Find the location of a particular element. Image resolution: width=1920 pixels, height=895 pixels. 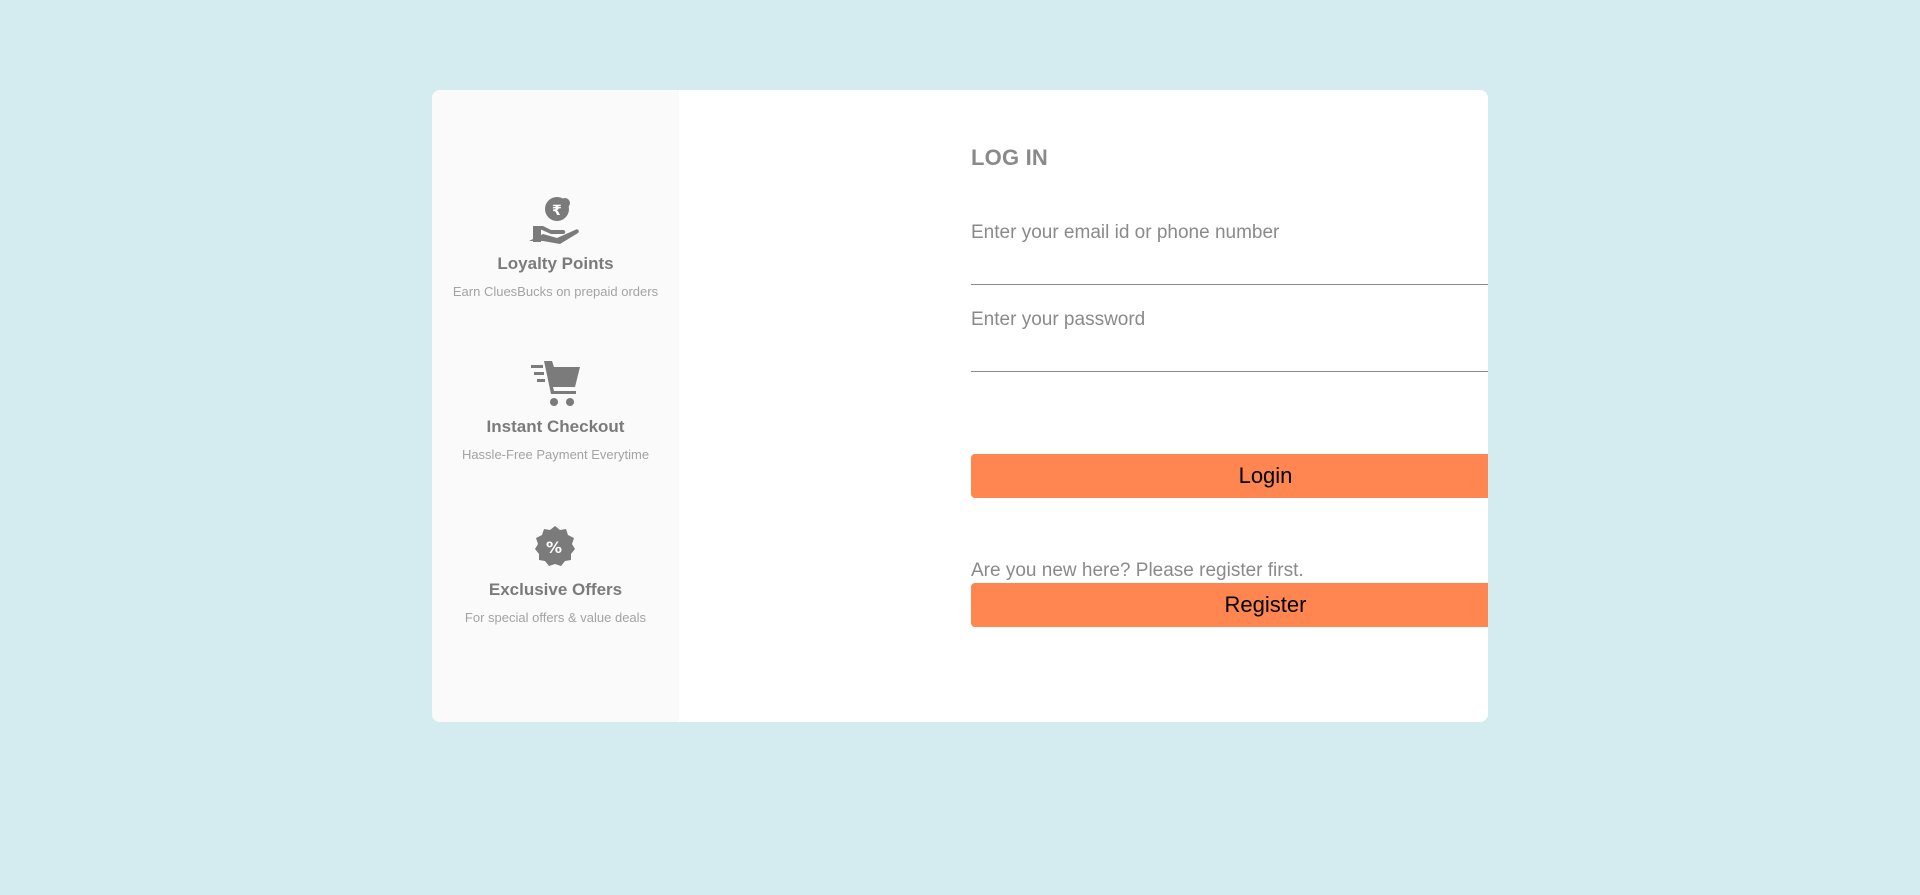

register-button: Register is located at coordinates (1229, 605).